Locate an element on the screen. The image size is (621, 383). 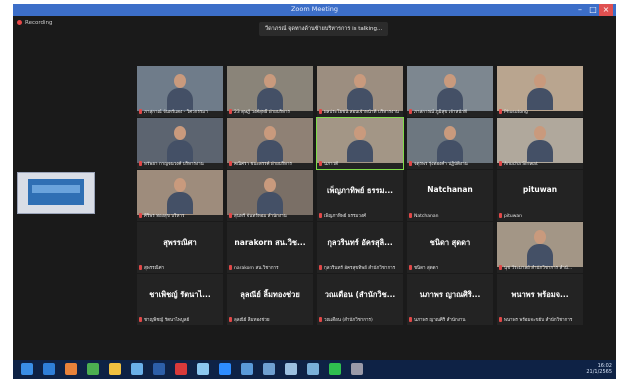
participant-tile: Phusutong is located at coordinates (540, 91).